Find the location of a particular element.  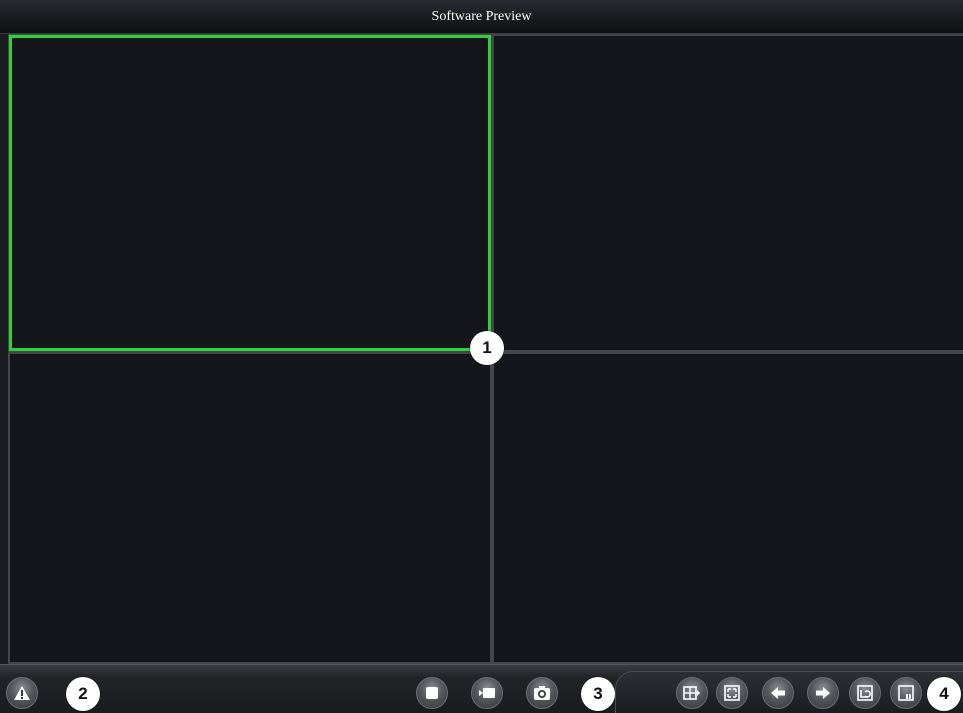

callout-2: 2 is located at coordinates (83, 694).